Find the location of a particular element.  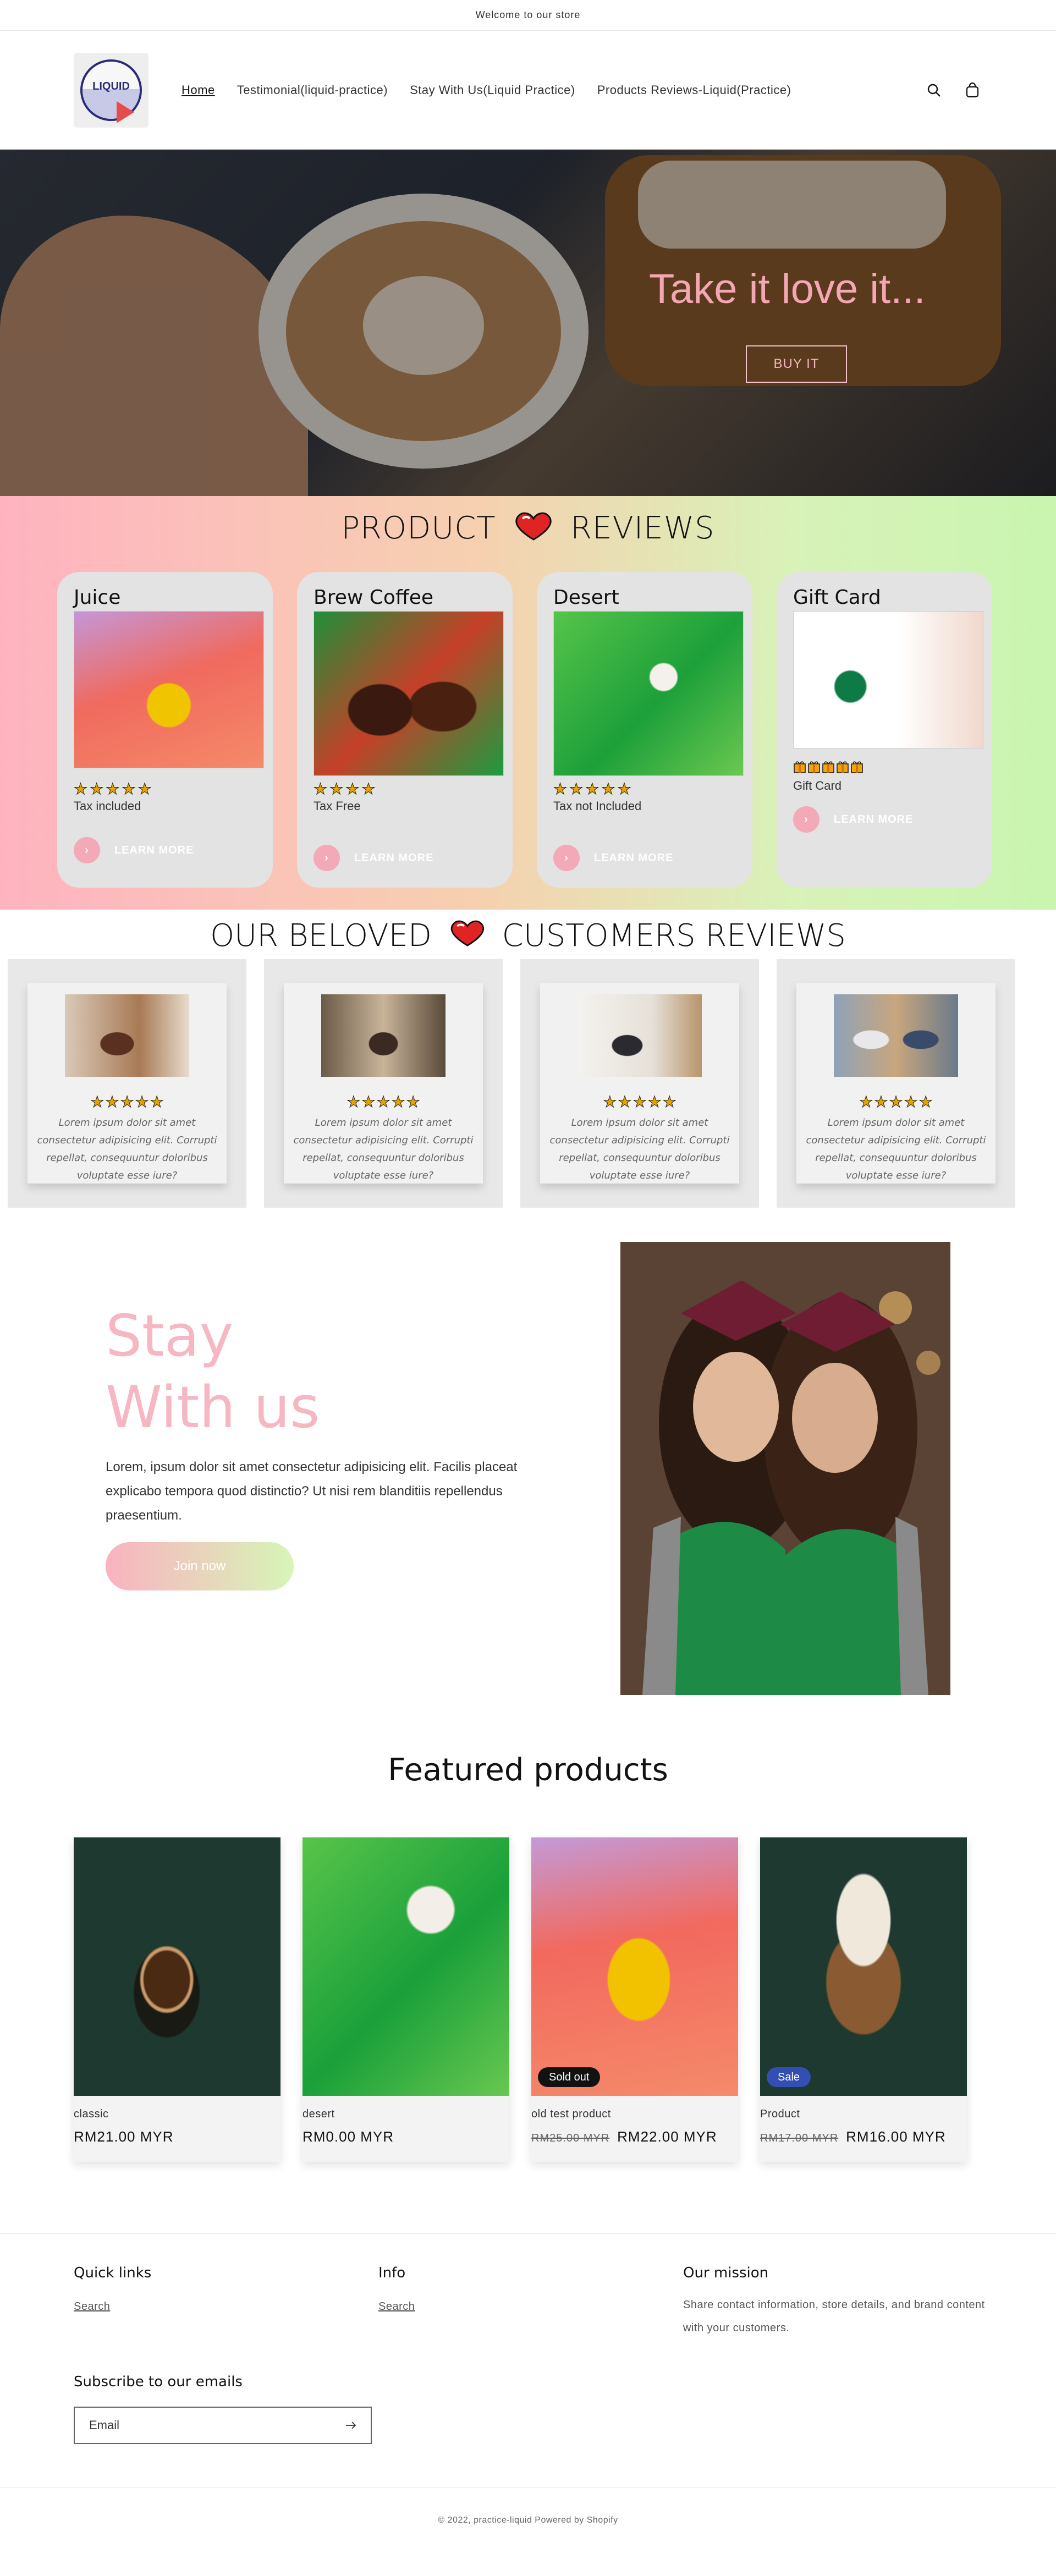

product-review-card: Juice ★ ★ ★ ★ ★ Tax included › LEARN MORE is located at coordinates (165, 730).